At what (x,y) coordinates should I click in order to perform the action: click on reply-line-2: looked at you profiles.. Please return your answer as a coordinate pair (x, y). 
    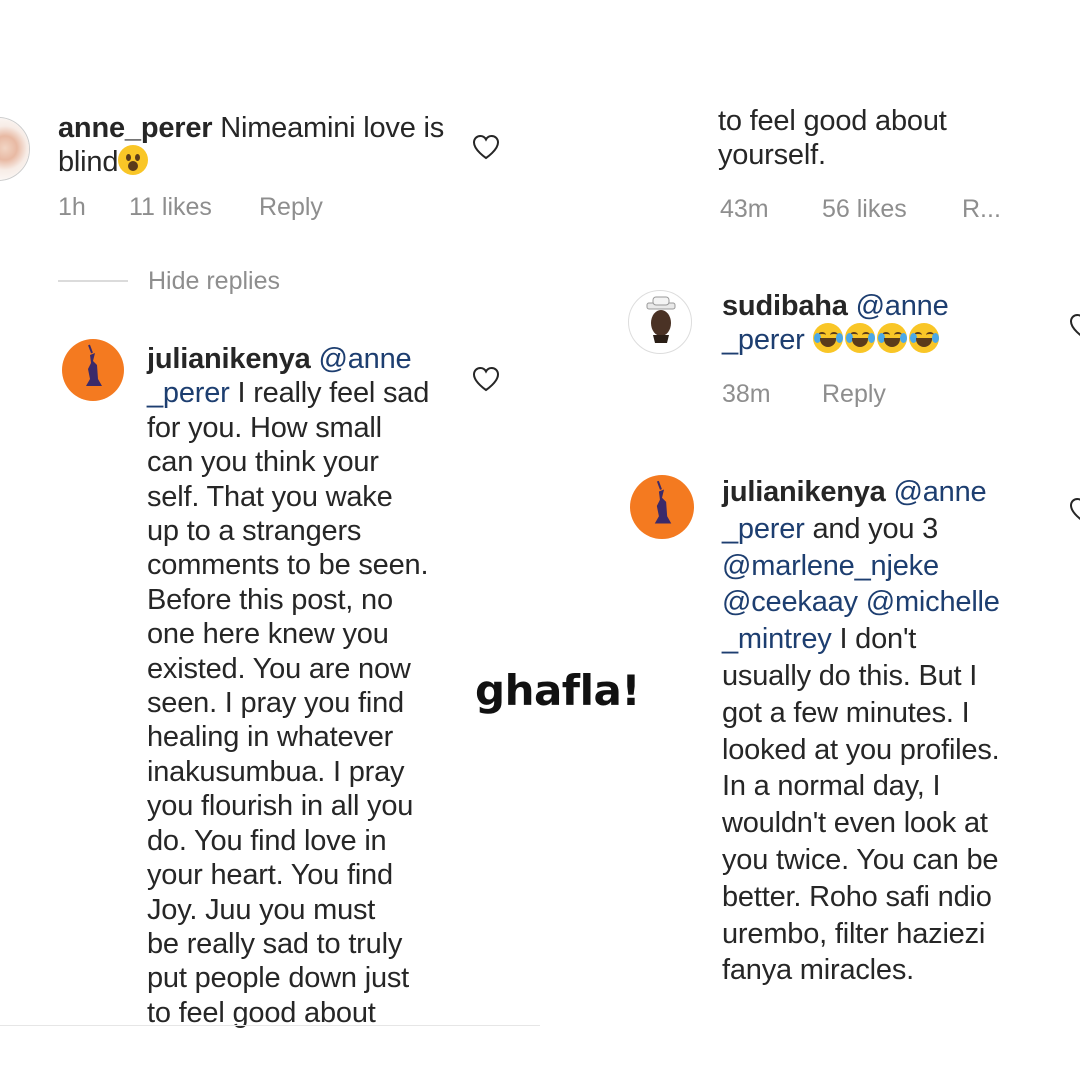
    Looking at the image, I should click on (861, 749).